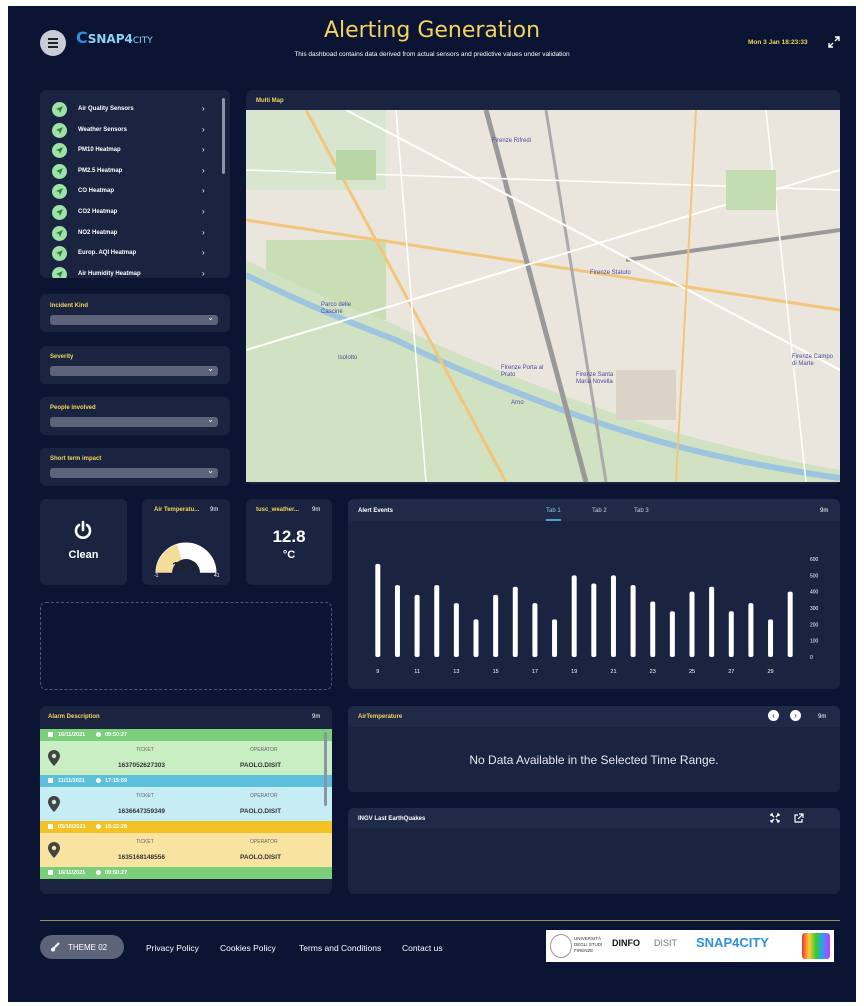 The width and height of the screenshot is (864, 1006). Describe the element at coordinates (96, 191) in the screenshot. I see `layer-label: CO Heatmap` at that location.